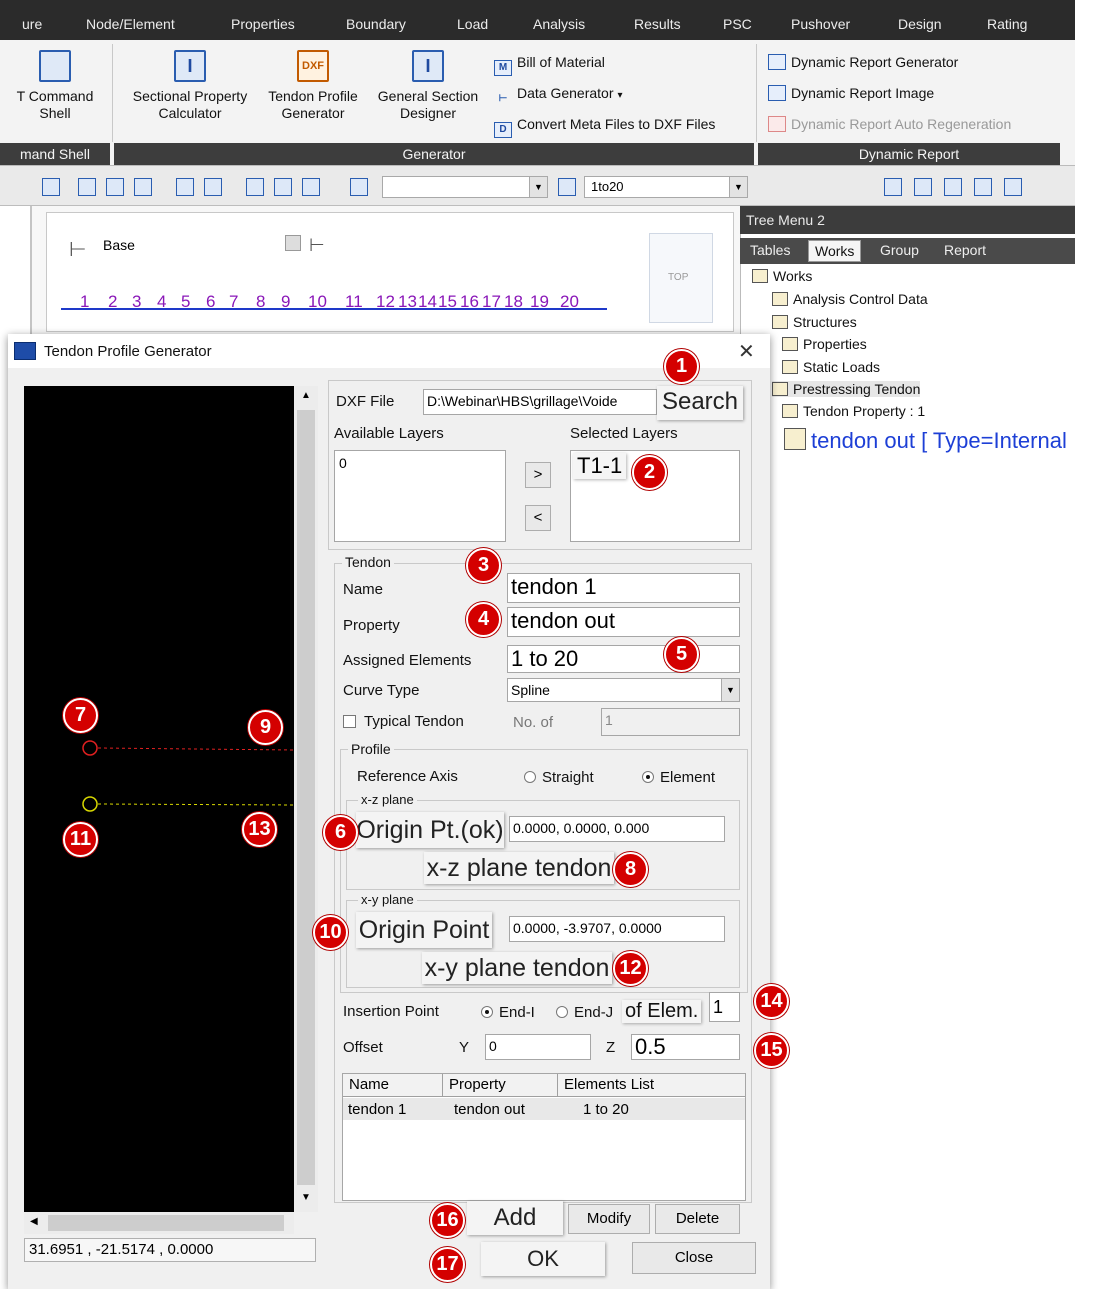 The image size is (1115, 1289). Describe the element at coordinates (500, 1085) in the screenshot. I see `column-header-property: Property` at that location.